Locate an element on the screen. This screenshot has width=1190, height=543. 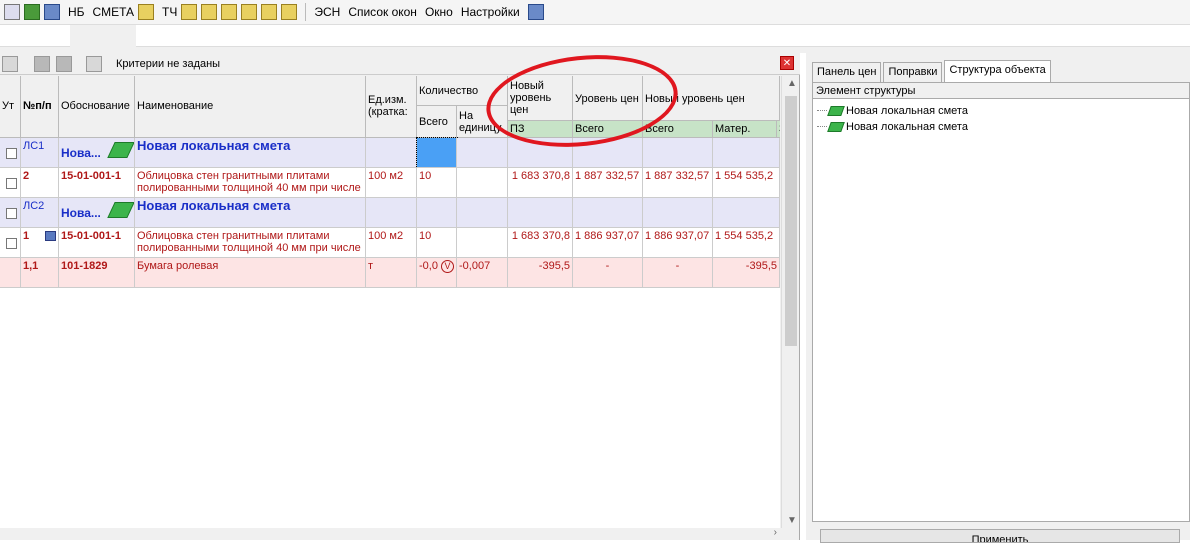
scroll-down-icon: ▼ is located at coordinates (792, 520).